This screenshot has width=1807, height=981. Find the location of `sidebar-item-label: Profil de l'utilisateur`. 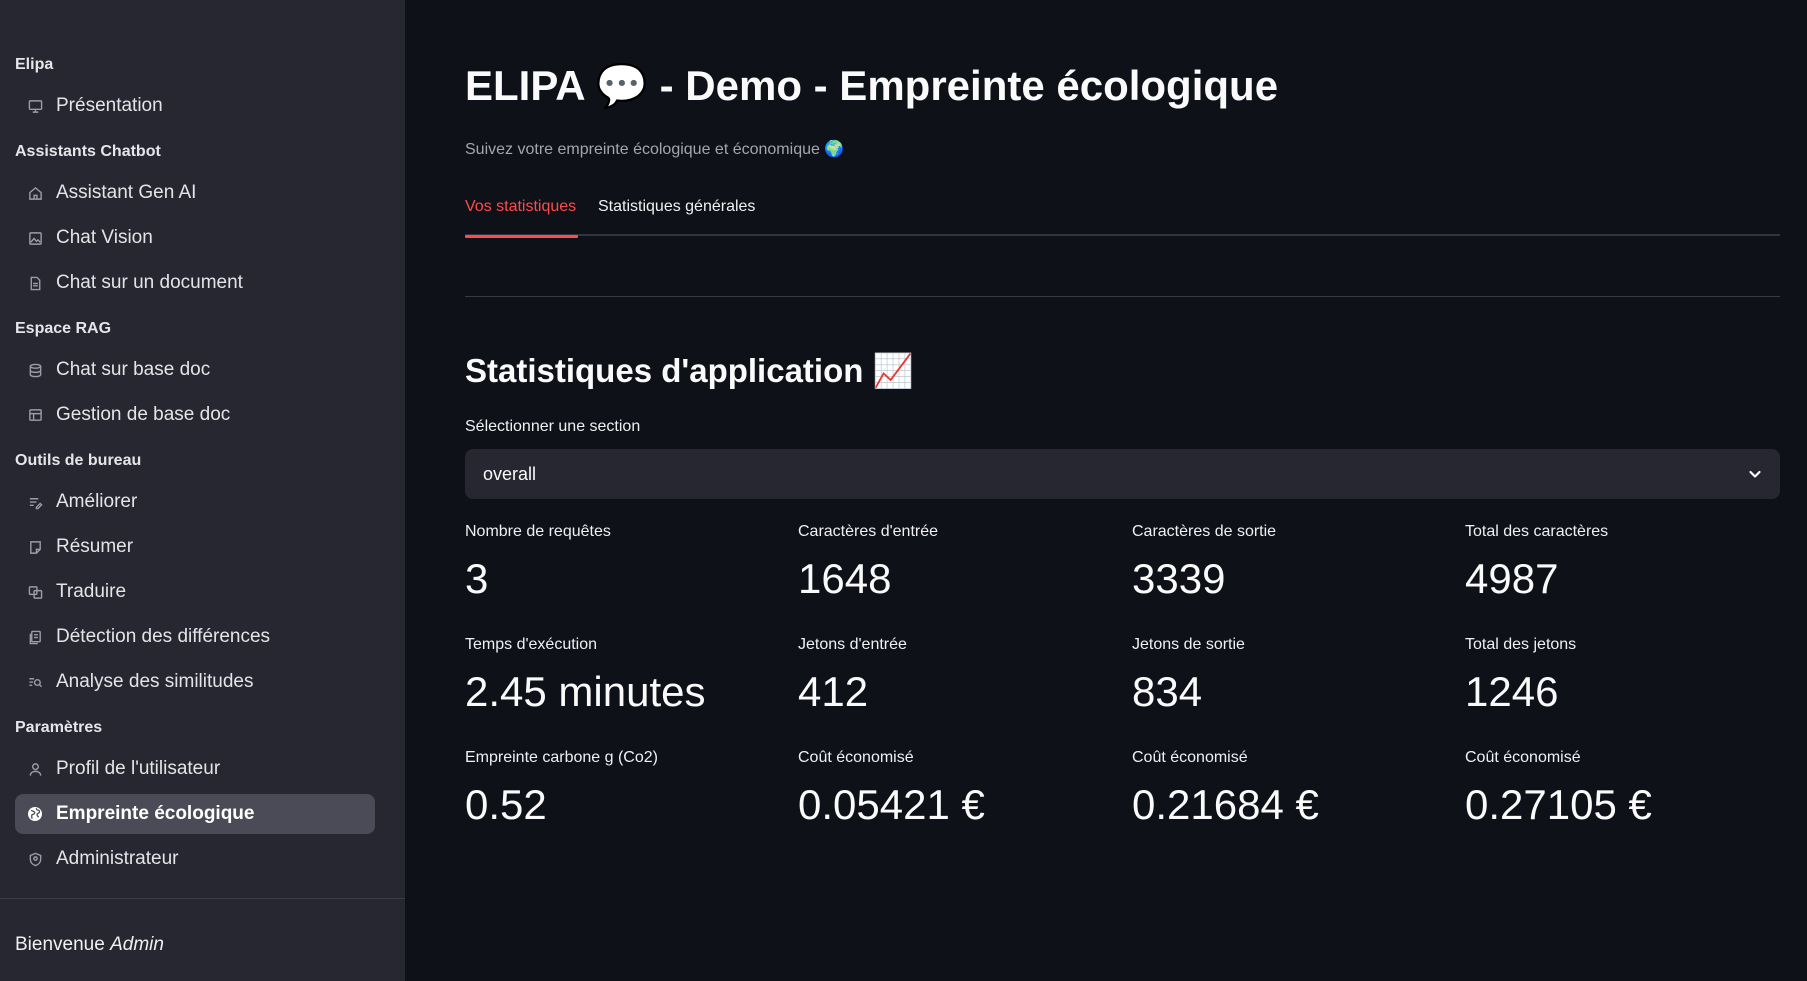

sidebar-item-label: Profil de l'utilisateur is located at coordinates (138, 768).